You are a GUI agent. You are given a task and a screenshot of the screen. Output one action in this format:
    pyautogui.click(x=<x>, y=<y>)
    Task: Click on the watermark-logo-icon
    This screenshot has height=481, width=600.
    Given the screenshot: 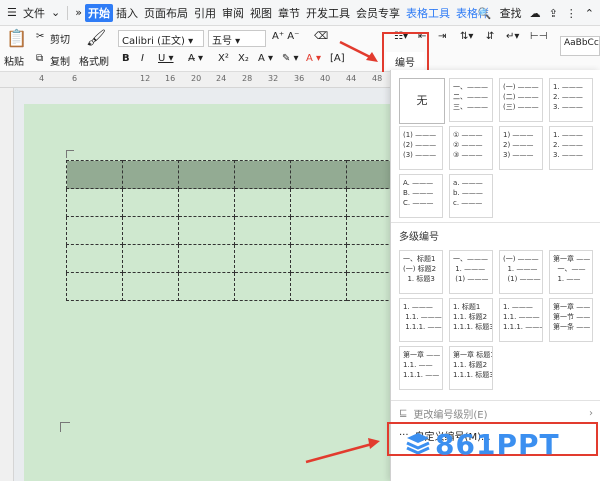 What is the action you would take?
    pyautogui.click(x=418, y=443)
    